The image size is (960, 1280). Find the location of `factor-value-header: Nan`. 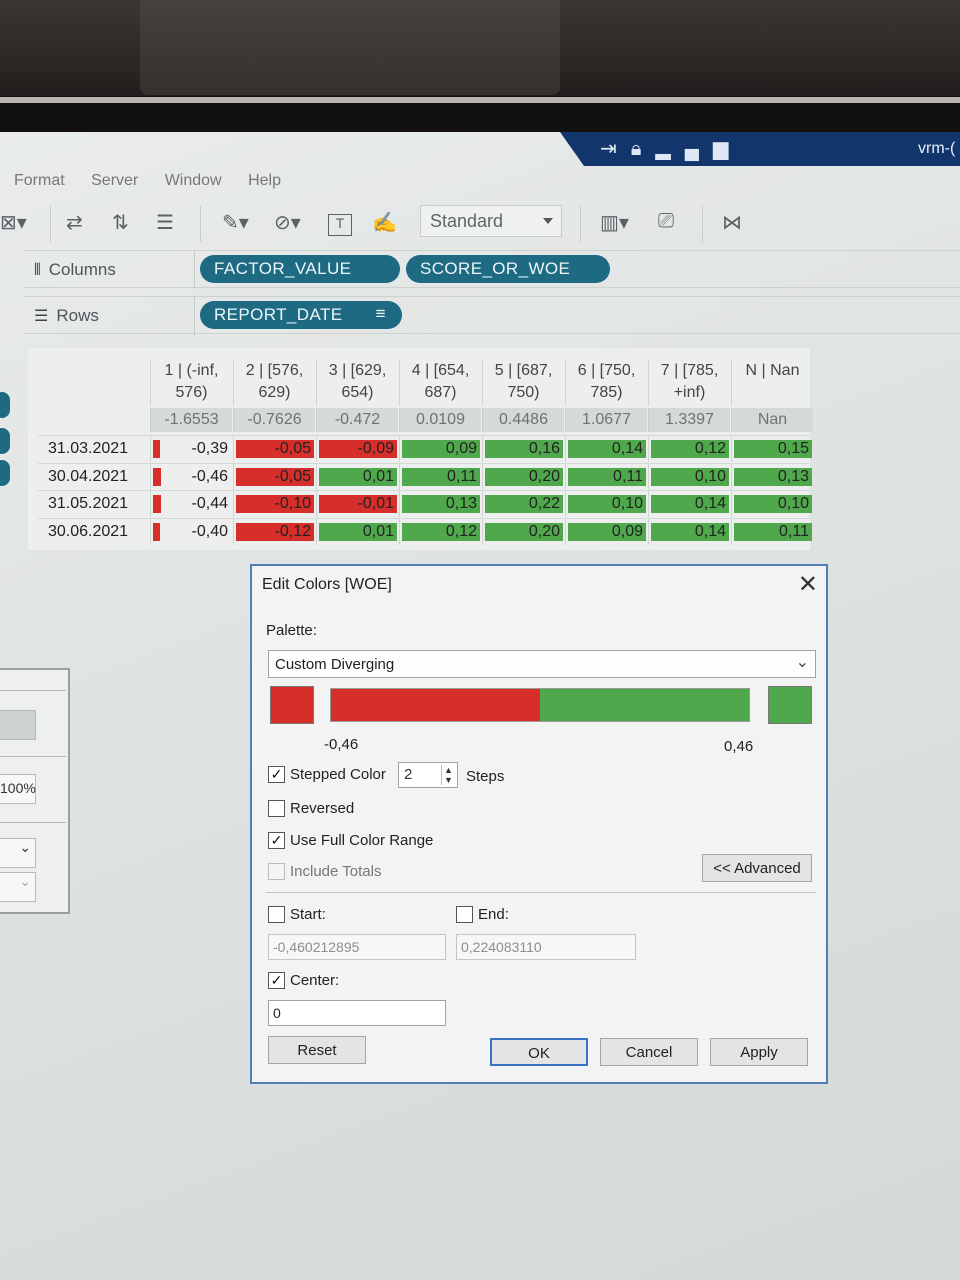

factor-value-header: Nan is located at coordinates (772, 420).